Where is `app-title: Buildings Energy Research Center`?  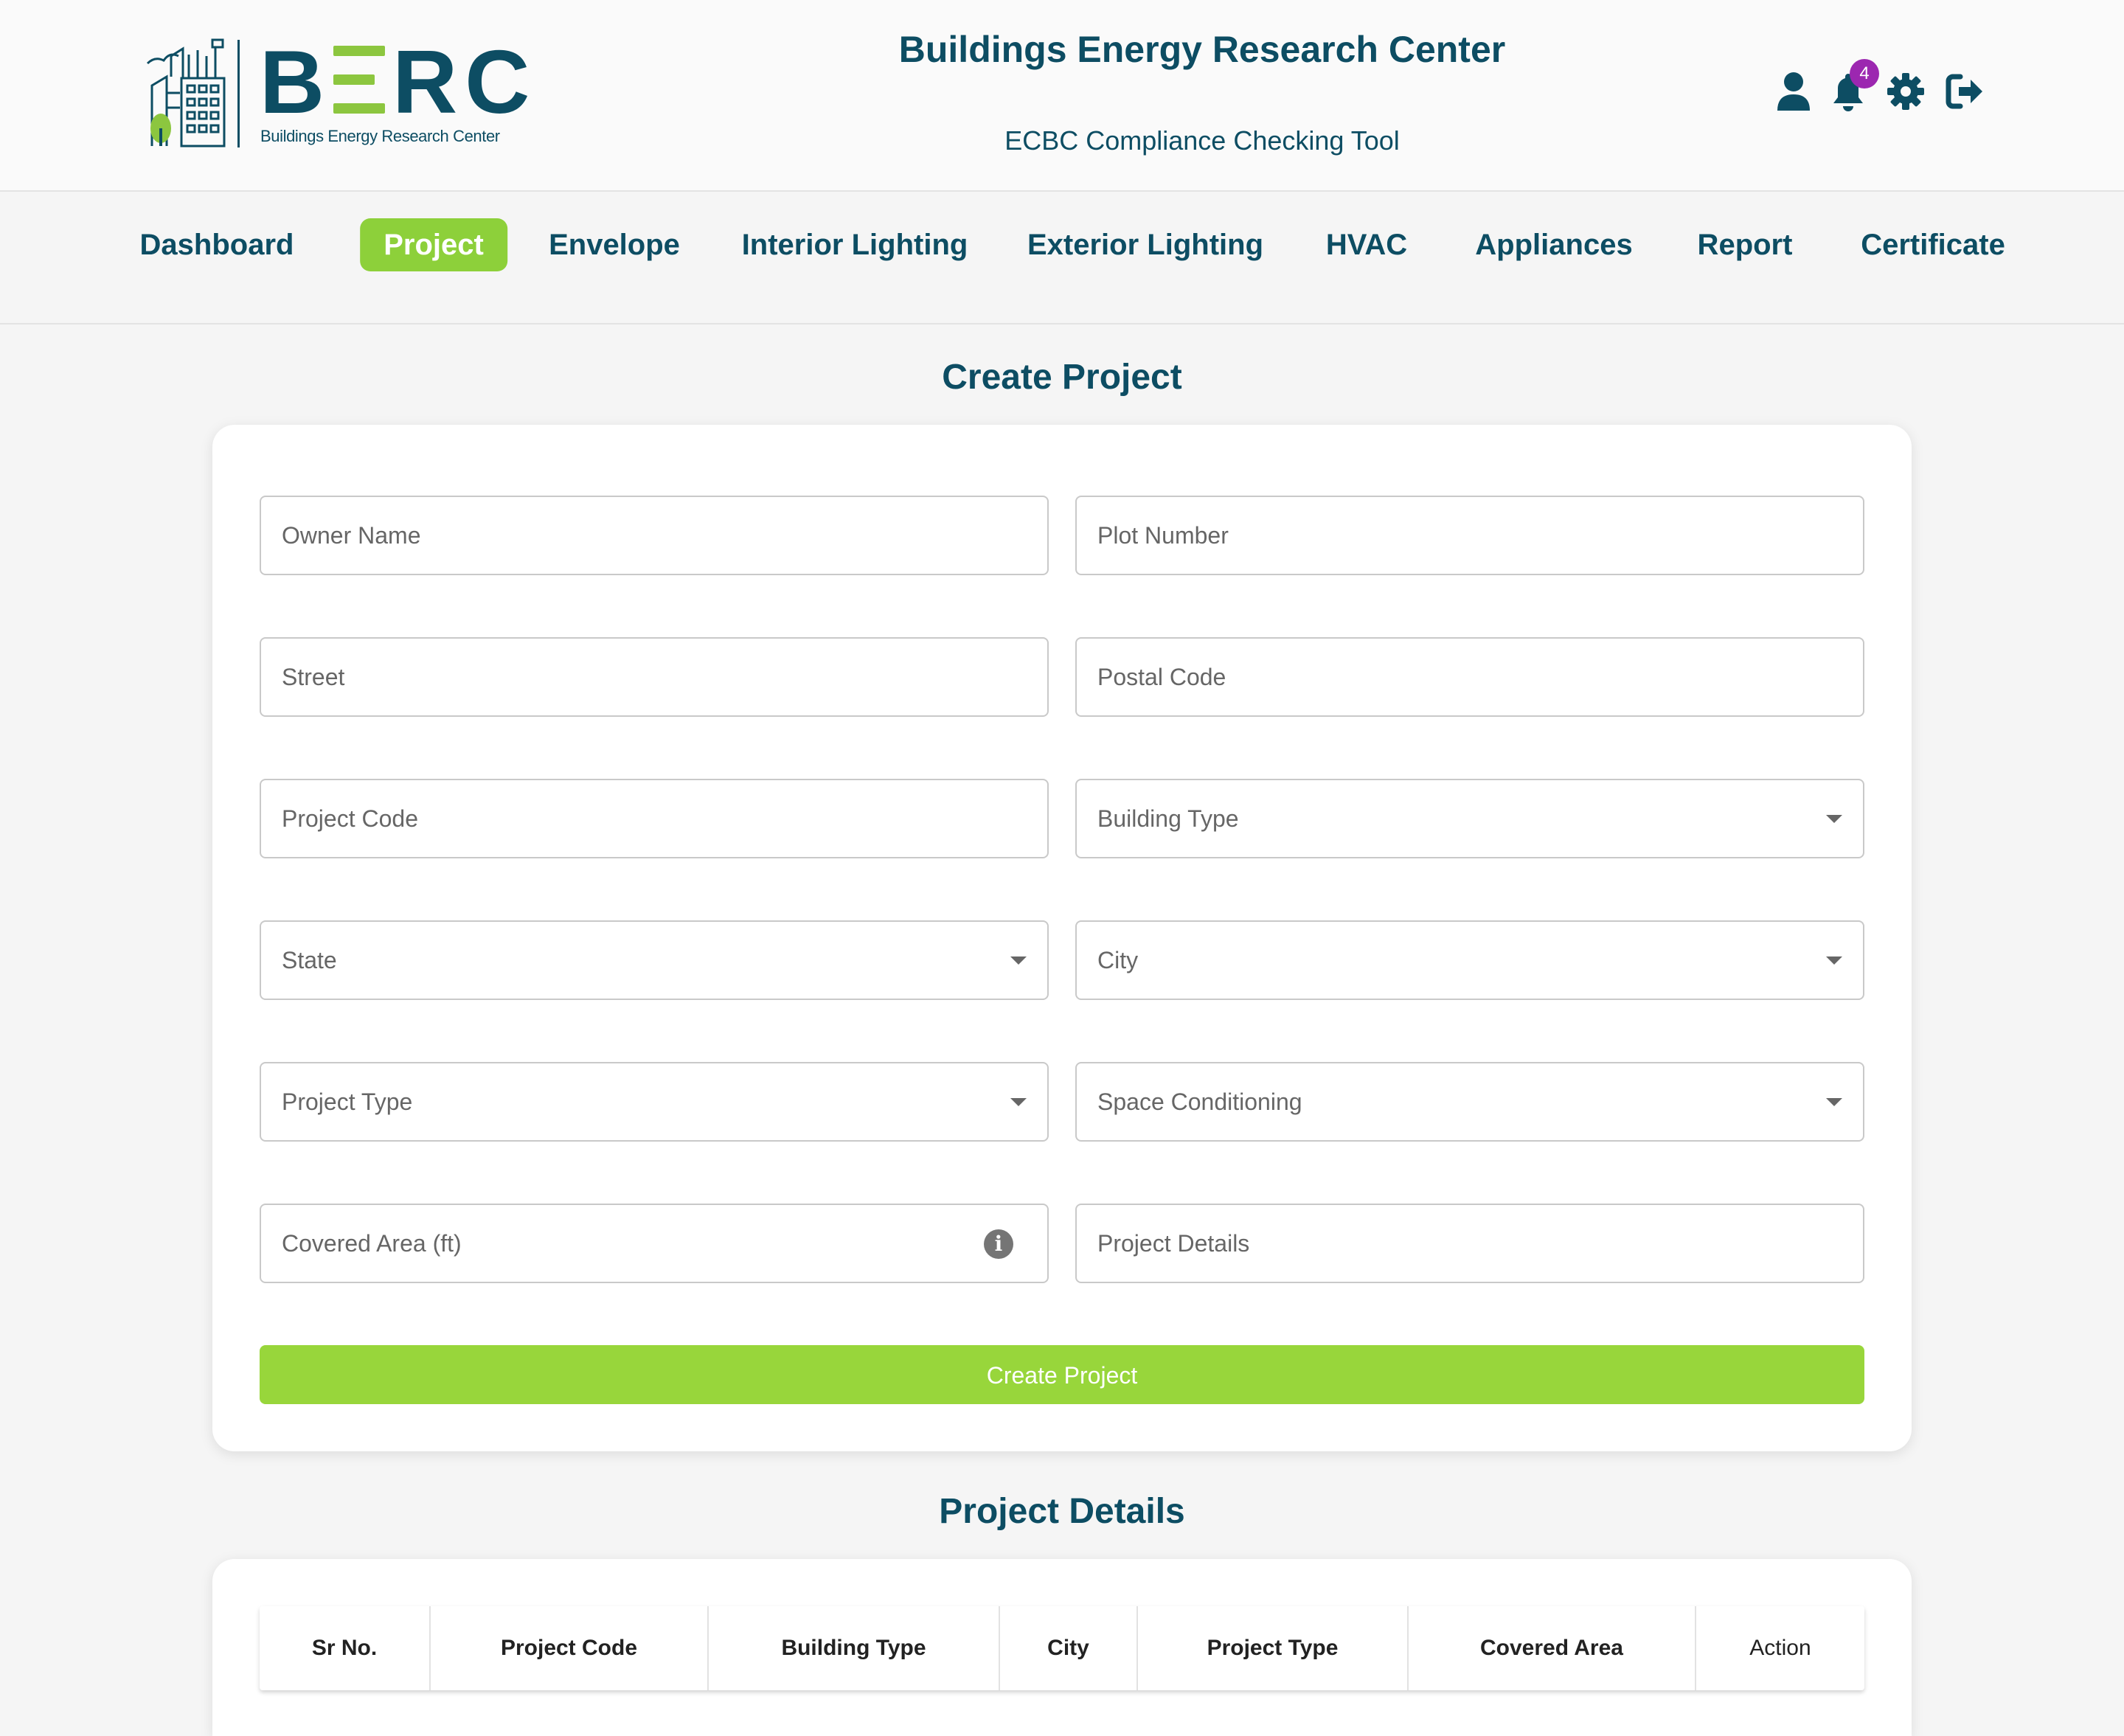 app-title: Buildings Energy Research Center is located at coordinates (1202, 50).